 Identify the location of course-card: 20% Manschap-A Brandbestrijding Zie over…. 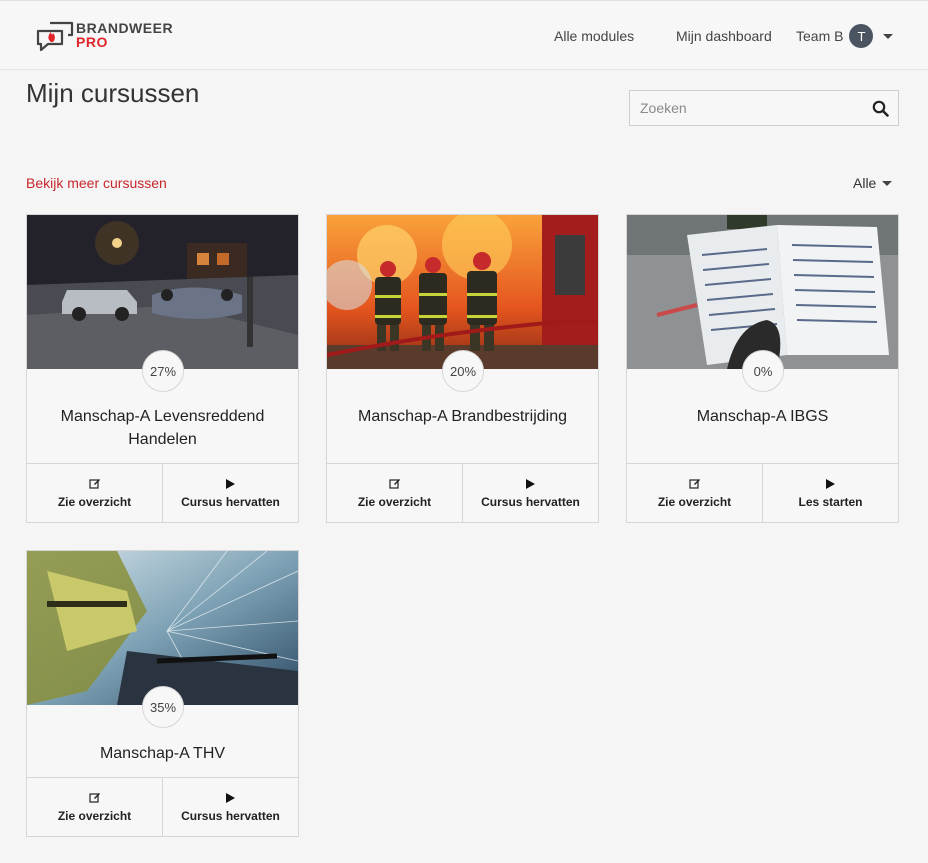
(462, 368).